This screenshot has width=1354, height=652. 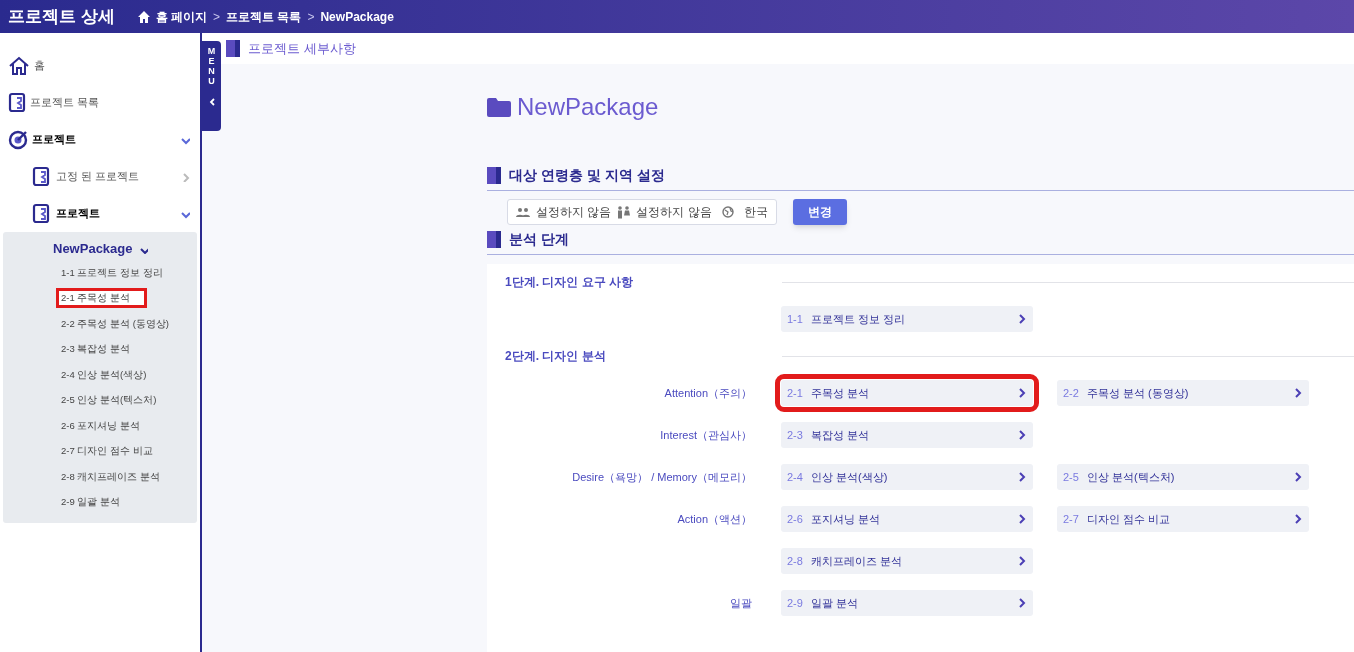 I want to click on category-label: Attention（주의）, so click(x=708, y=393).